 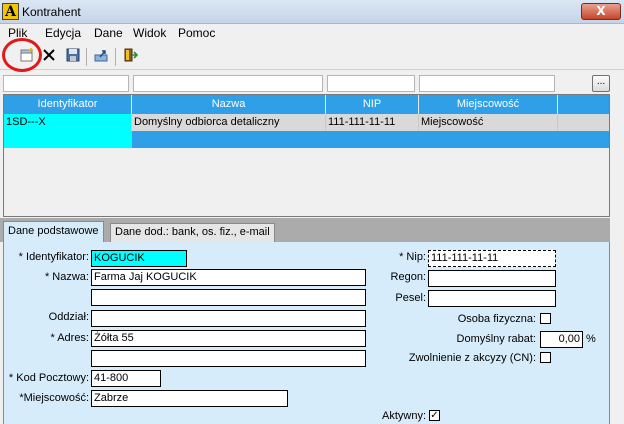 What do you see at coordinates (492, 298) in the screenshot?
I see `pesel-field` at bounding box center [492, 298].